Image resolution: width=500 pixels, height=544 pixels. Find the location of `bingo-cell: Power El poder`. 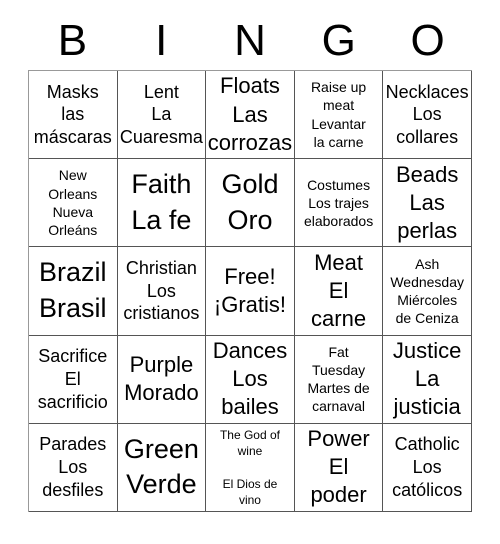

bingo-cell: Power El poder is located at coordinates (339, 468).